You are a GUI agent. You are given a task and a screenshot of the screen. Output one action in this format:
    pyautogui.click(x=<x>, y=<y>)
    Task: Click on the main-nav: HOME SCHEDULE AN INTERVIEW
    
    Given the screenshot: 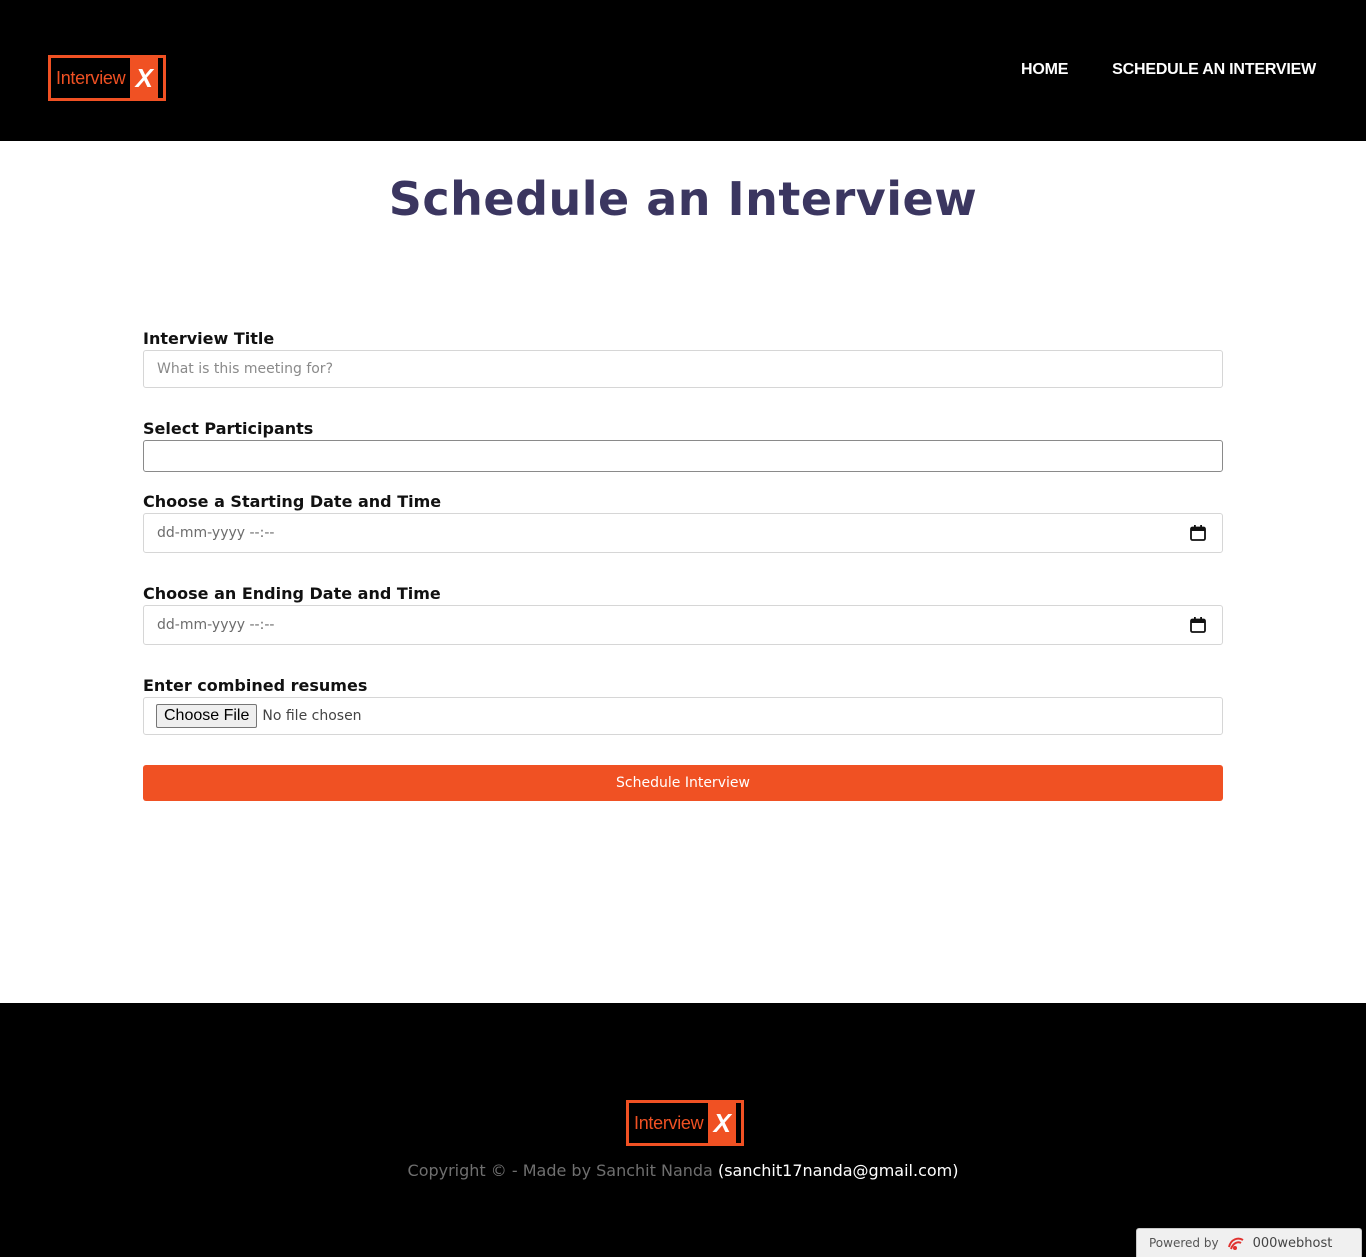 What is the action you would take?
    pyautogui.click(x=1168, y=70)
    